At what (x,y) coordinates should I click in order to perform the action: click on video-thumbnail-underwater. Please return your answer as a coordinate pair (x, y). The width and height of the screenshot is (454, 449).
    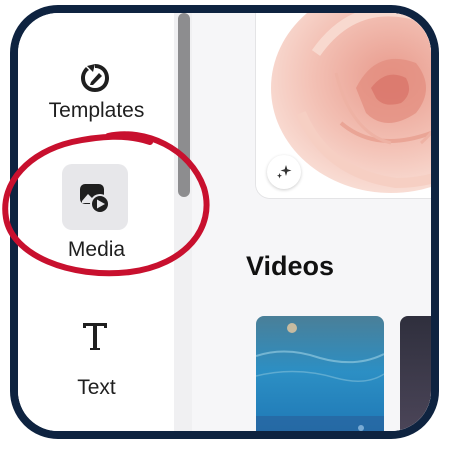
    Looking at the image, I should click on (320, 373).